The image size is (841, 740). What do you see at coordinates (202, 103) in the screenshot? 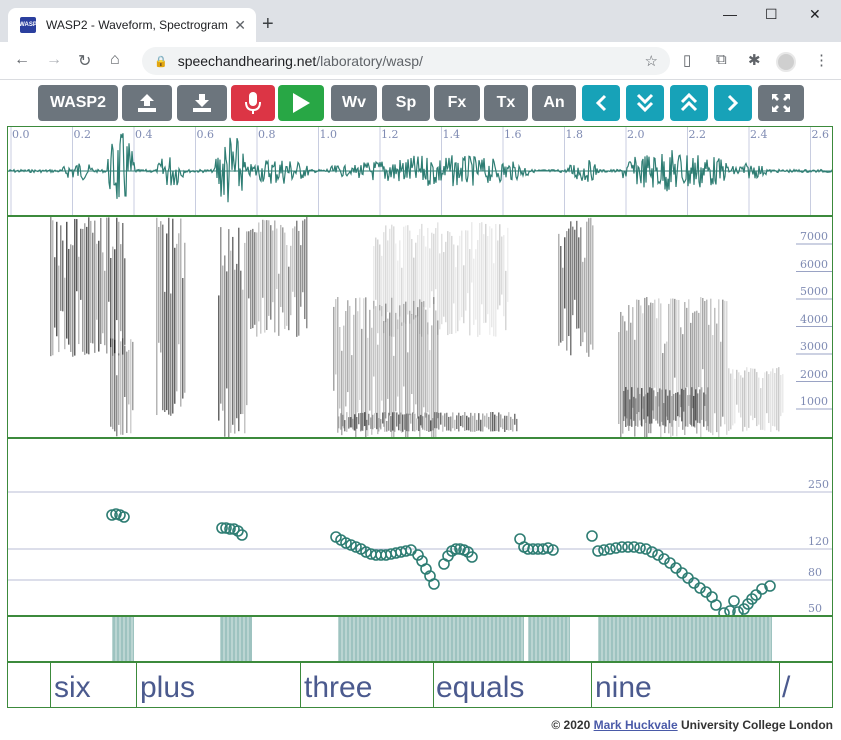
I see `download-button` at bounding box center [202, 103].